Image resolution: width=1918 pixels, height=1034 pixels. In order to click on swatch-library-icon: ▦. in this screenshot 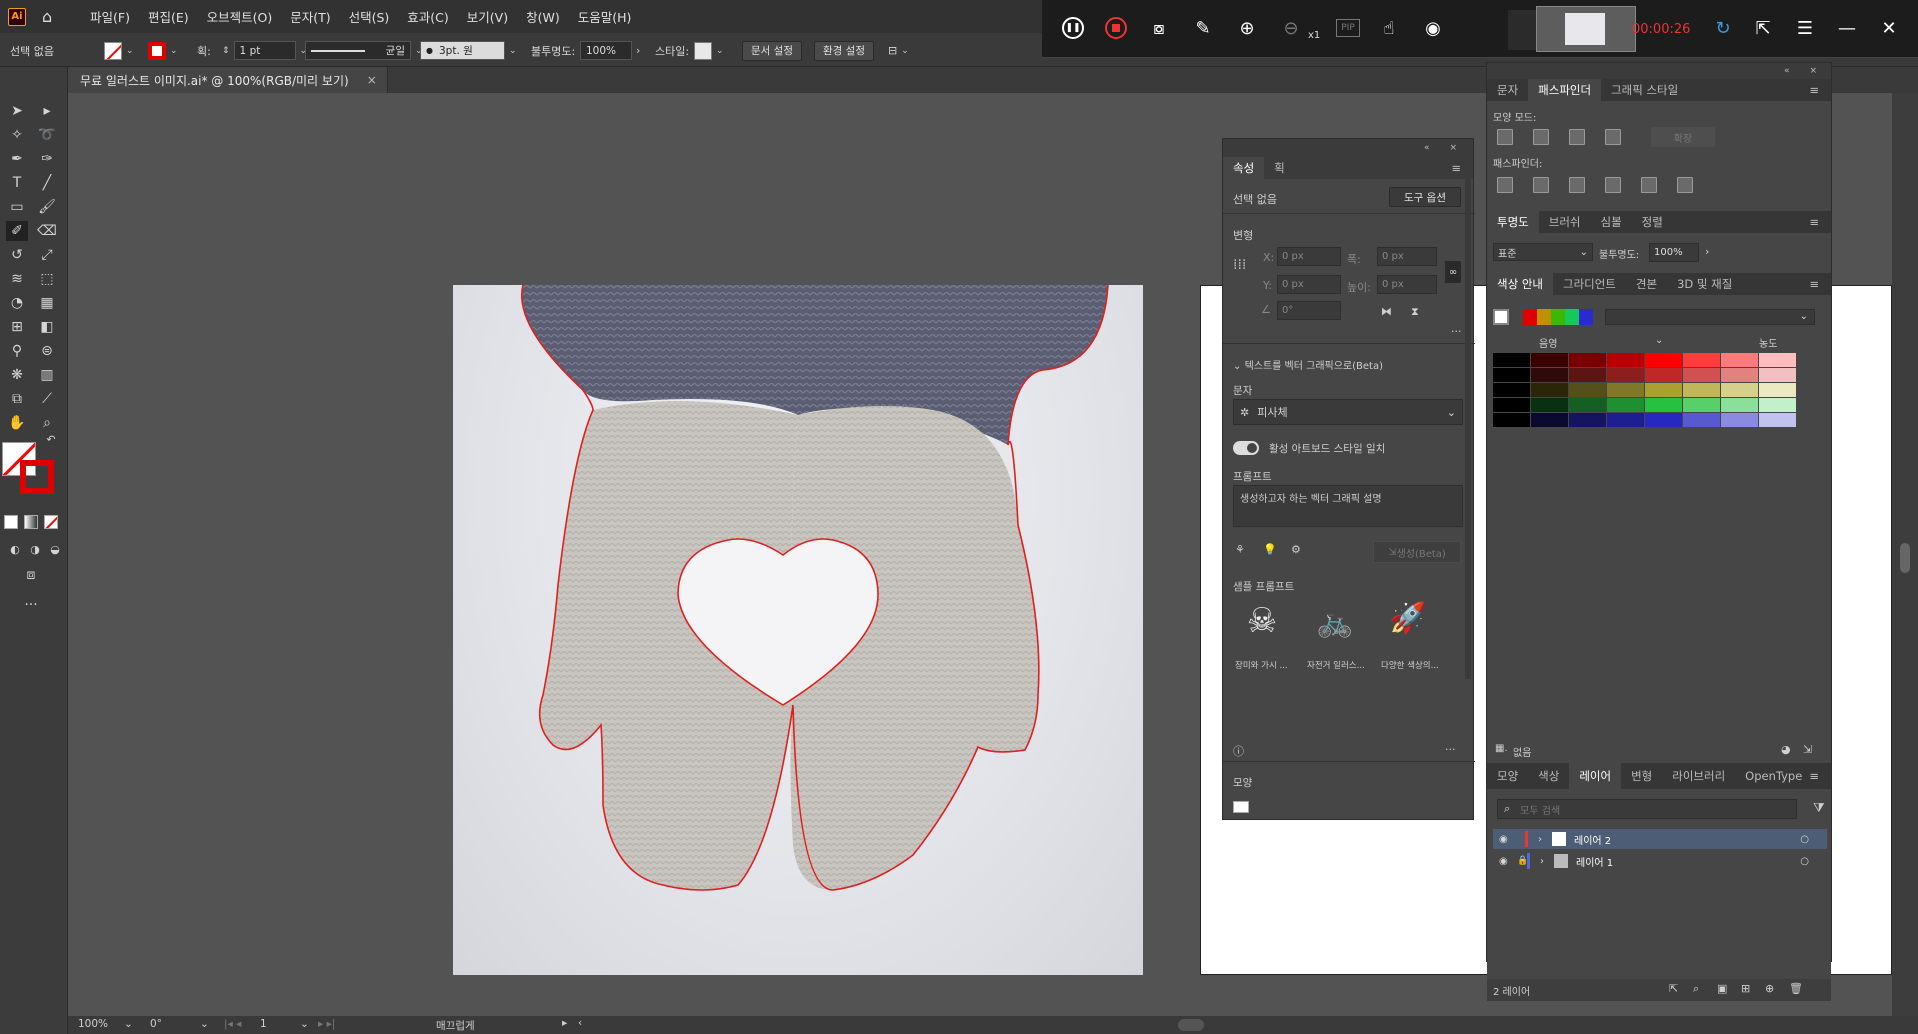, I will do `click(1501, 748)`.